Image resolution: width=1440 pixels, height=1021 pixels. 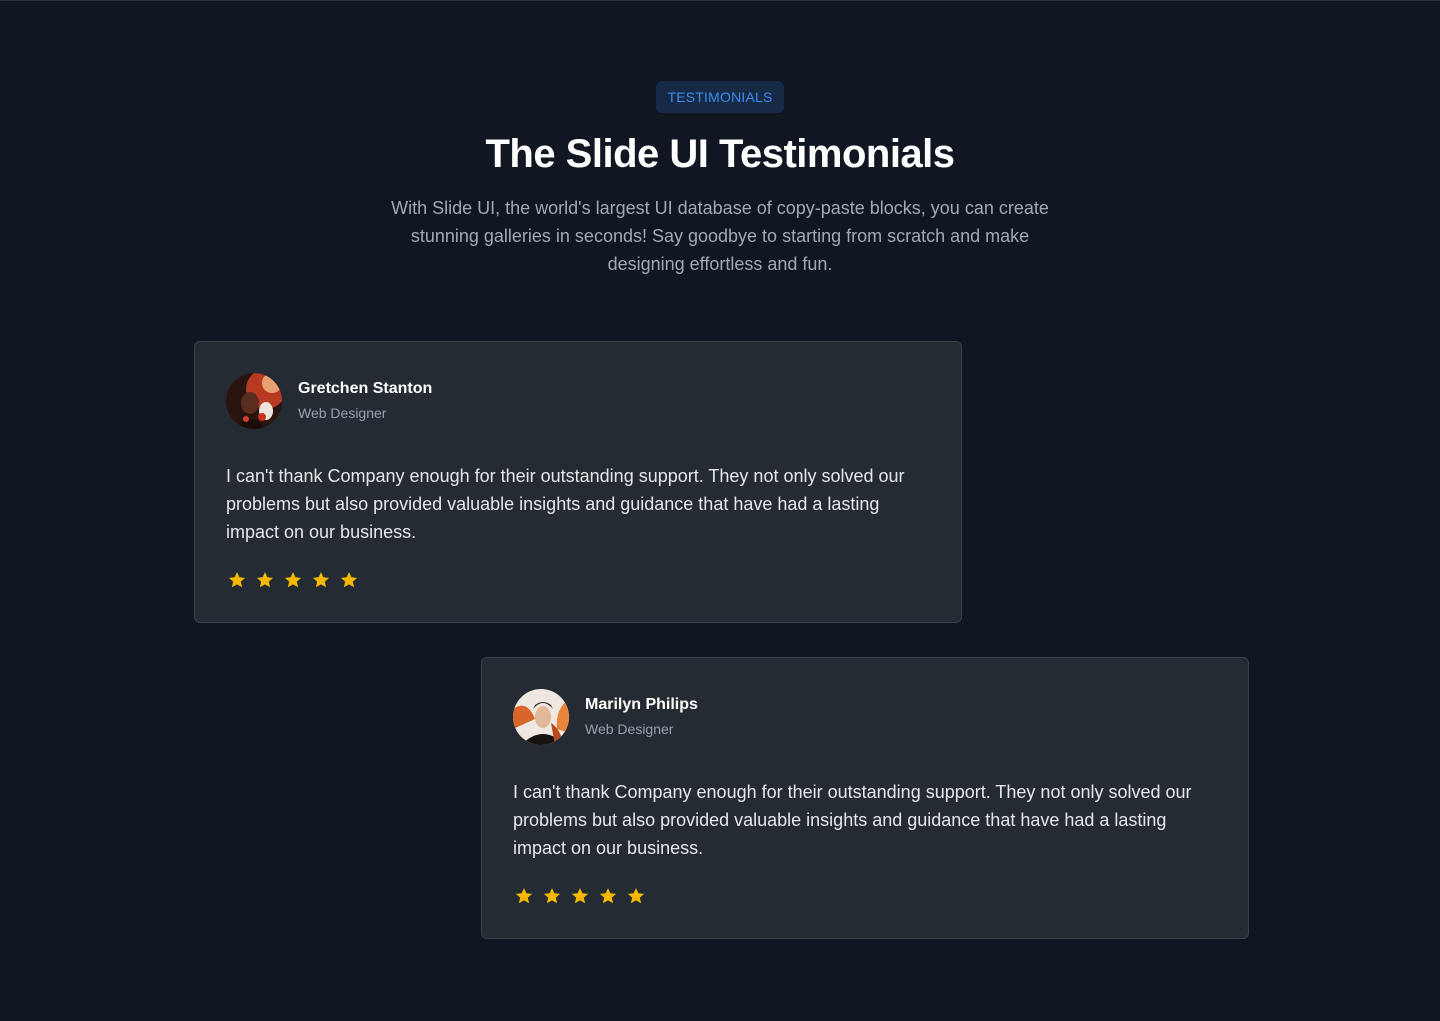 What do you see at coordinates (365, 388) in the screenshot?
I see `reviewer-name: Gretchen Stanton` at bounding box center [365, 388].